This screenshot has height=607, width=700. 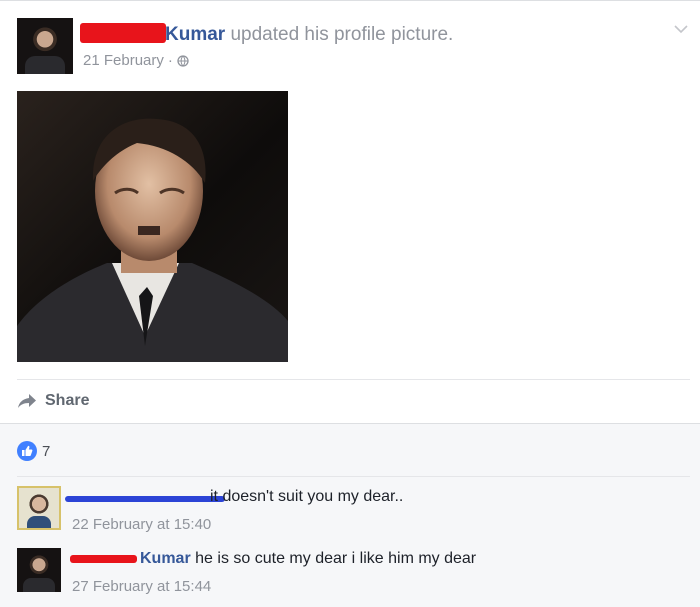 I want to click on post-header-text: Kumar updated his profile picture., so click(x=309, y=35).